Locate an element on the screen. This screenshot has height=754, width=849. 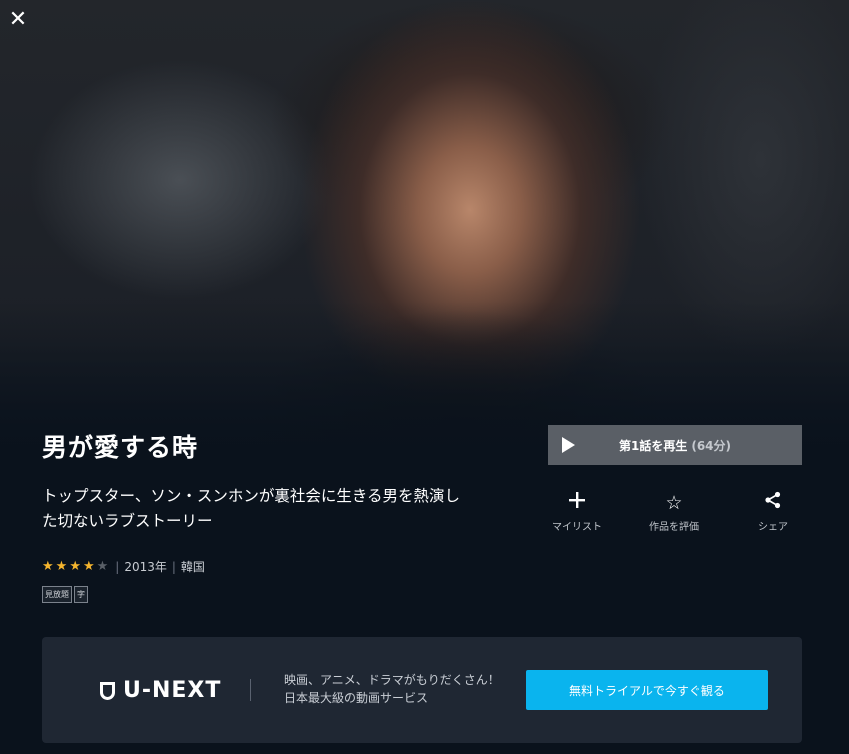
mylist-button: マイリスト is located at coordinates (577, 511).